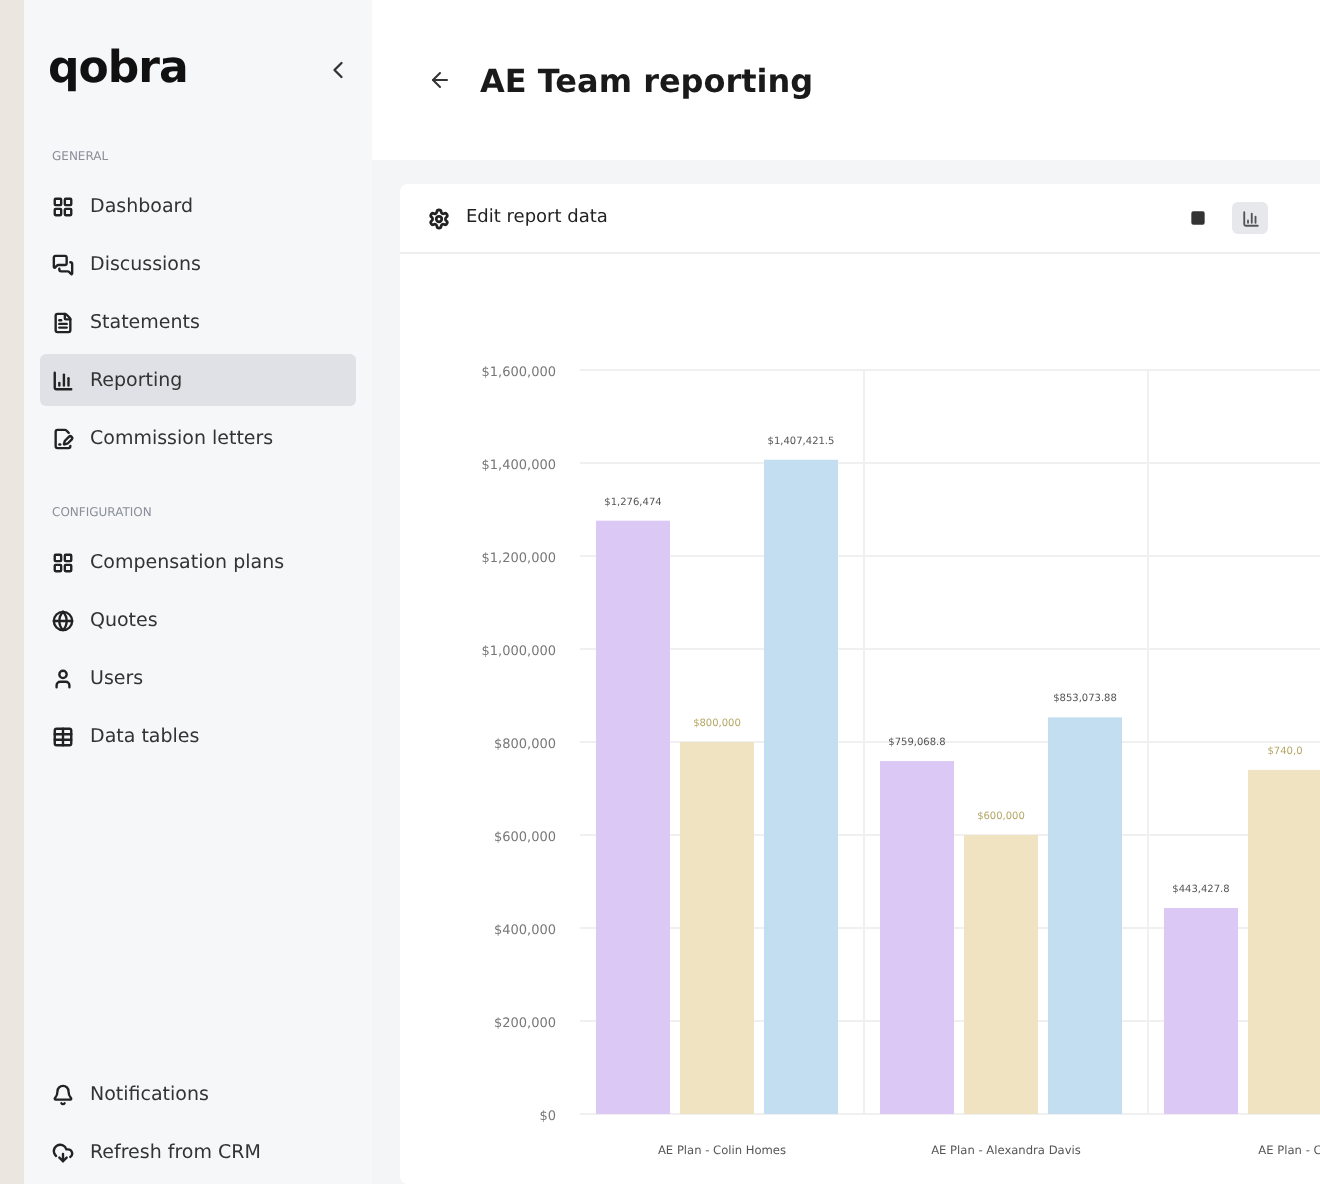 The width and height of the screenshot is (1320, 1184). I want to click on nav-item: Data tables, so click(198, 736).